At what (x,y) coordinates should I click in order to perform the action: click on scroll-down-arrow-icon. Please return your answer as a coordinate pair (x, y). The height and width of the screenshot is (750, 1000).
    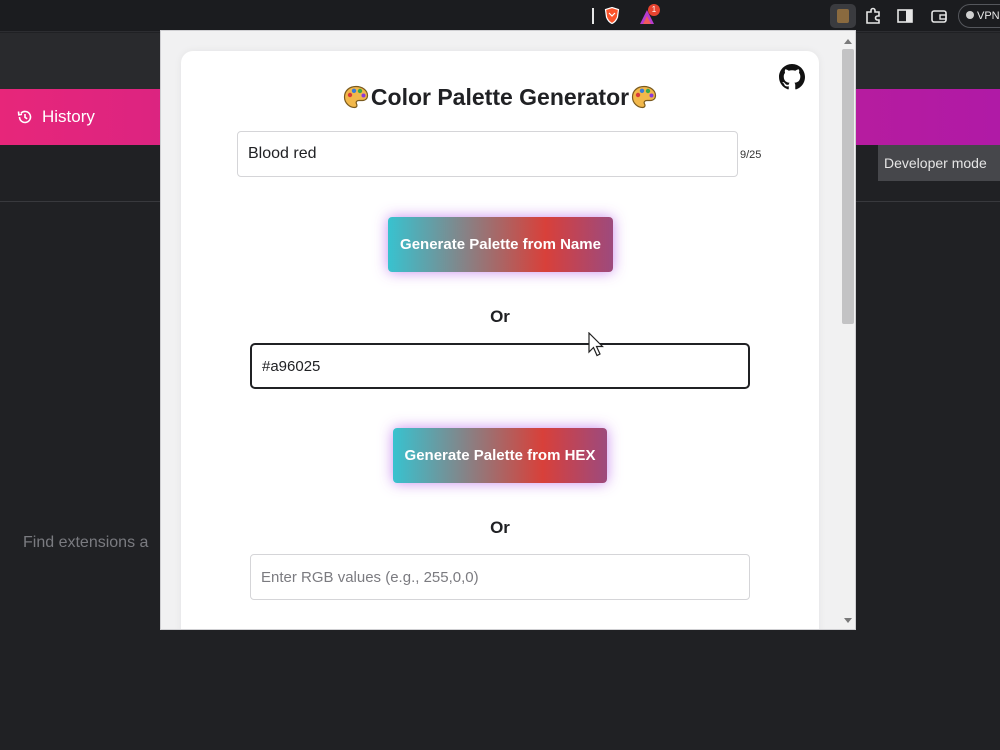
    Looking at the image, I should click on (848, 620).